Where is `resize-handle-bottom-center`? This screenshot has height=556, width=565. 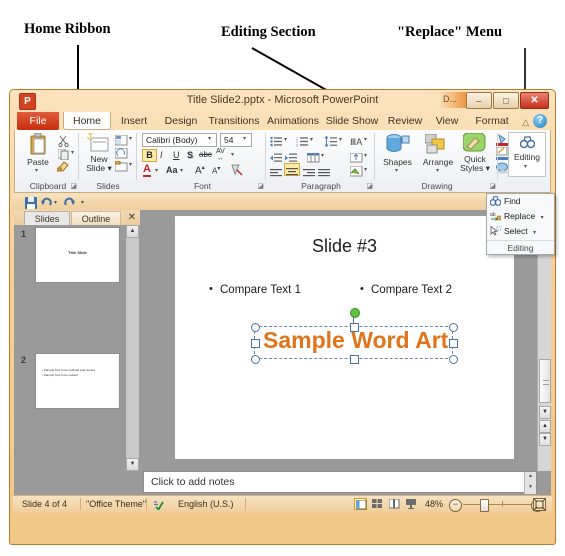
resize-handle-bottom-center is located at coordinates (354, 359).